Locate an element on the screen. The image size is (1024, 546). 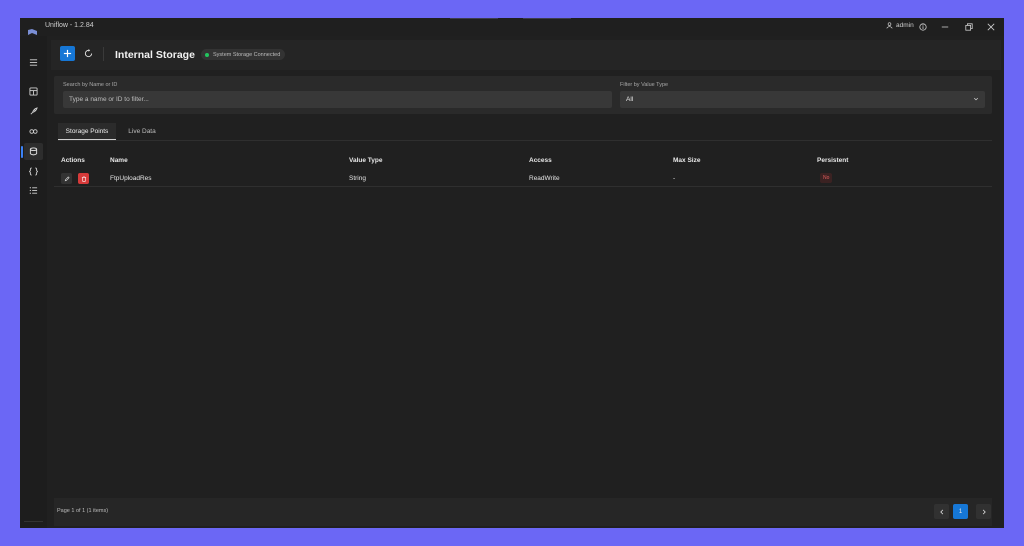
add-storage-point-button is located at coordinates (67, 53).